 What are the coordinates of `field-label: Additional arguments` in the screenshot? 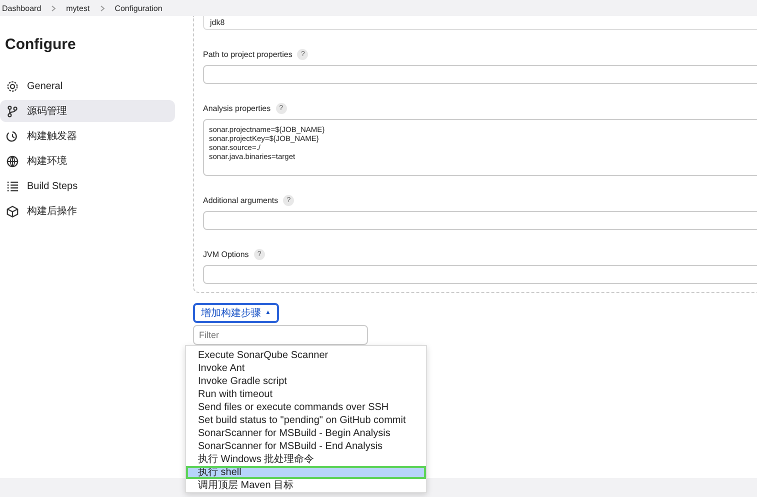 It's located at (240, 200).